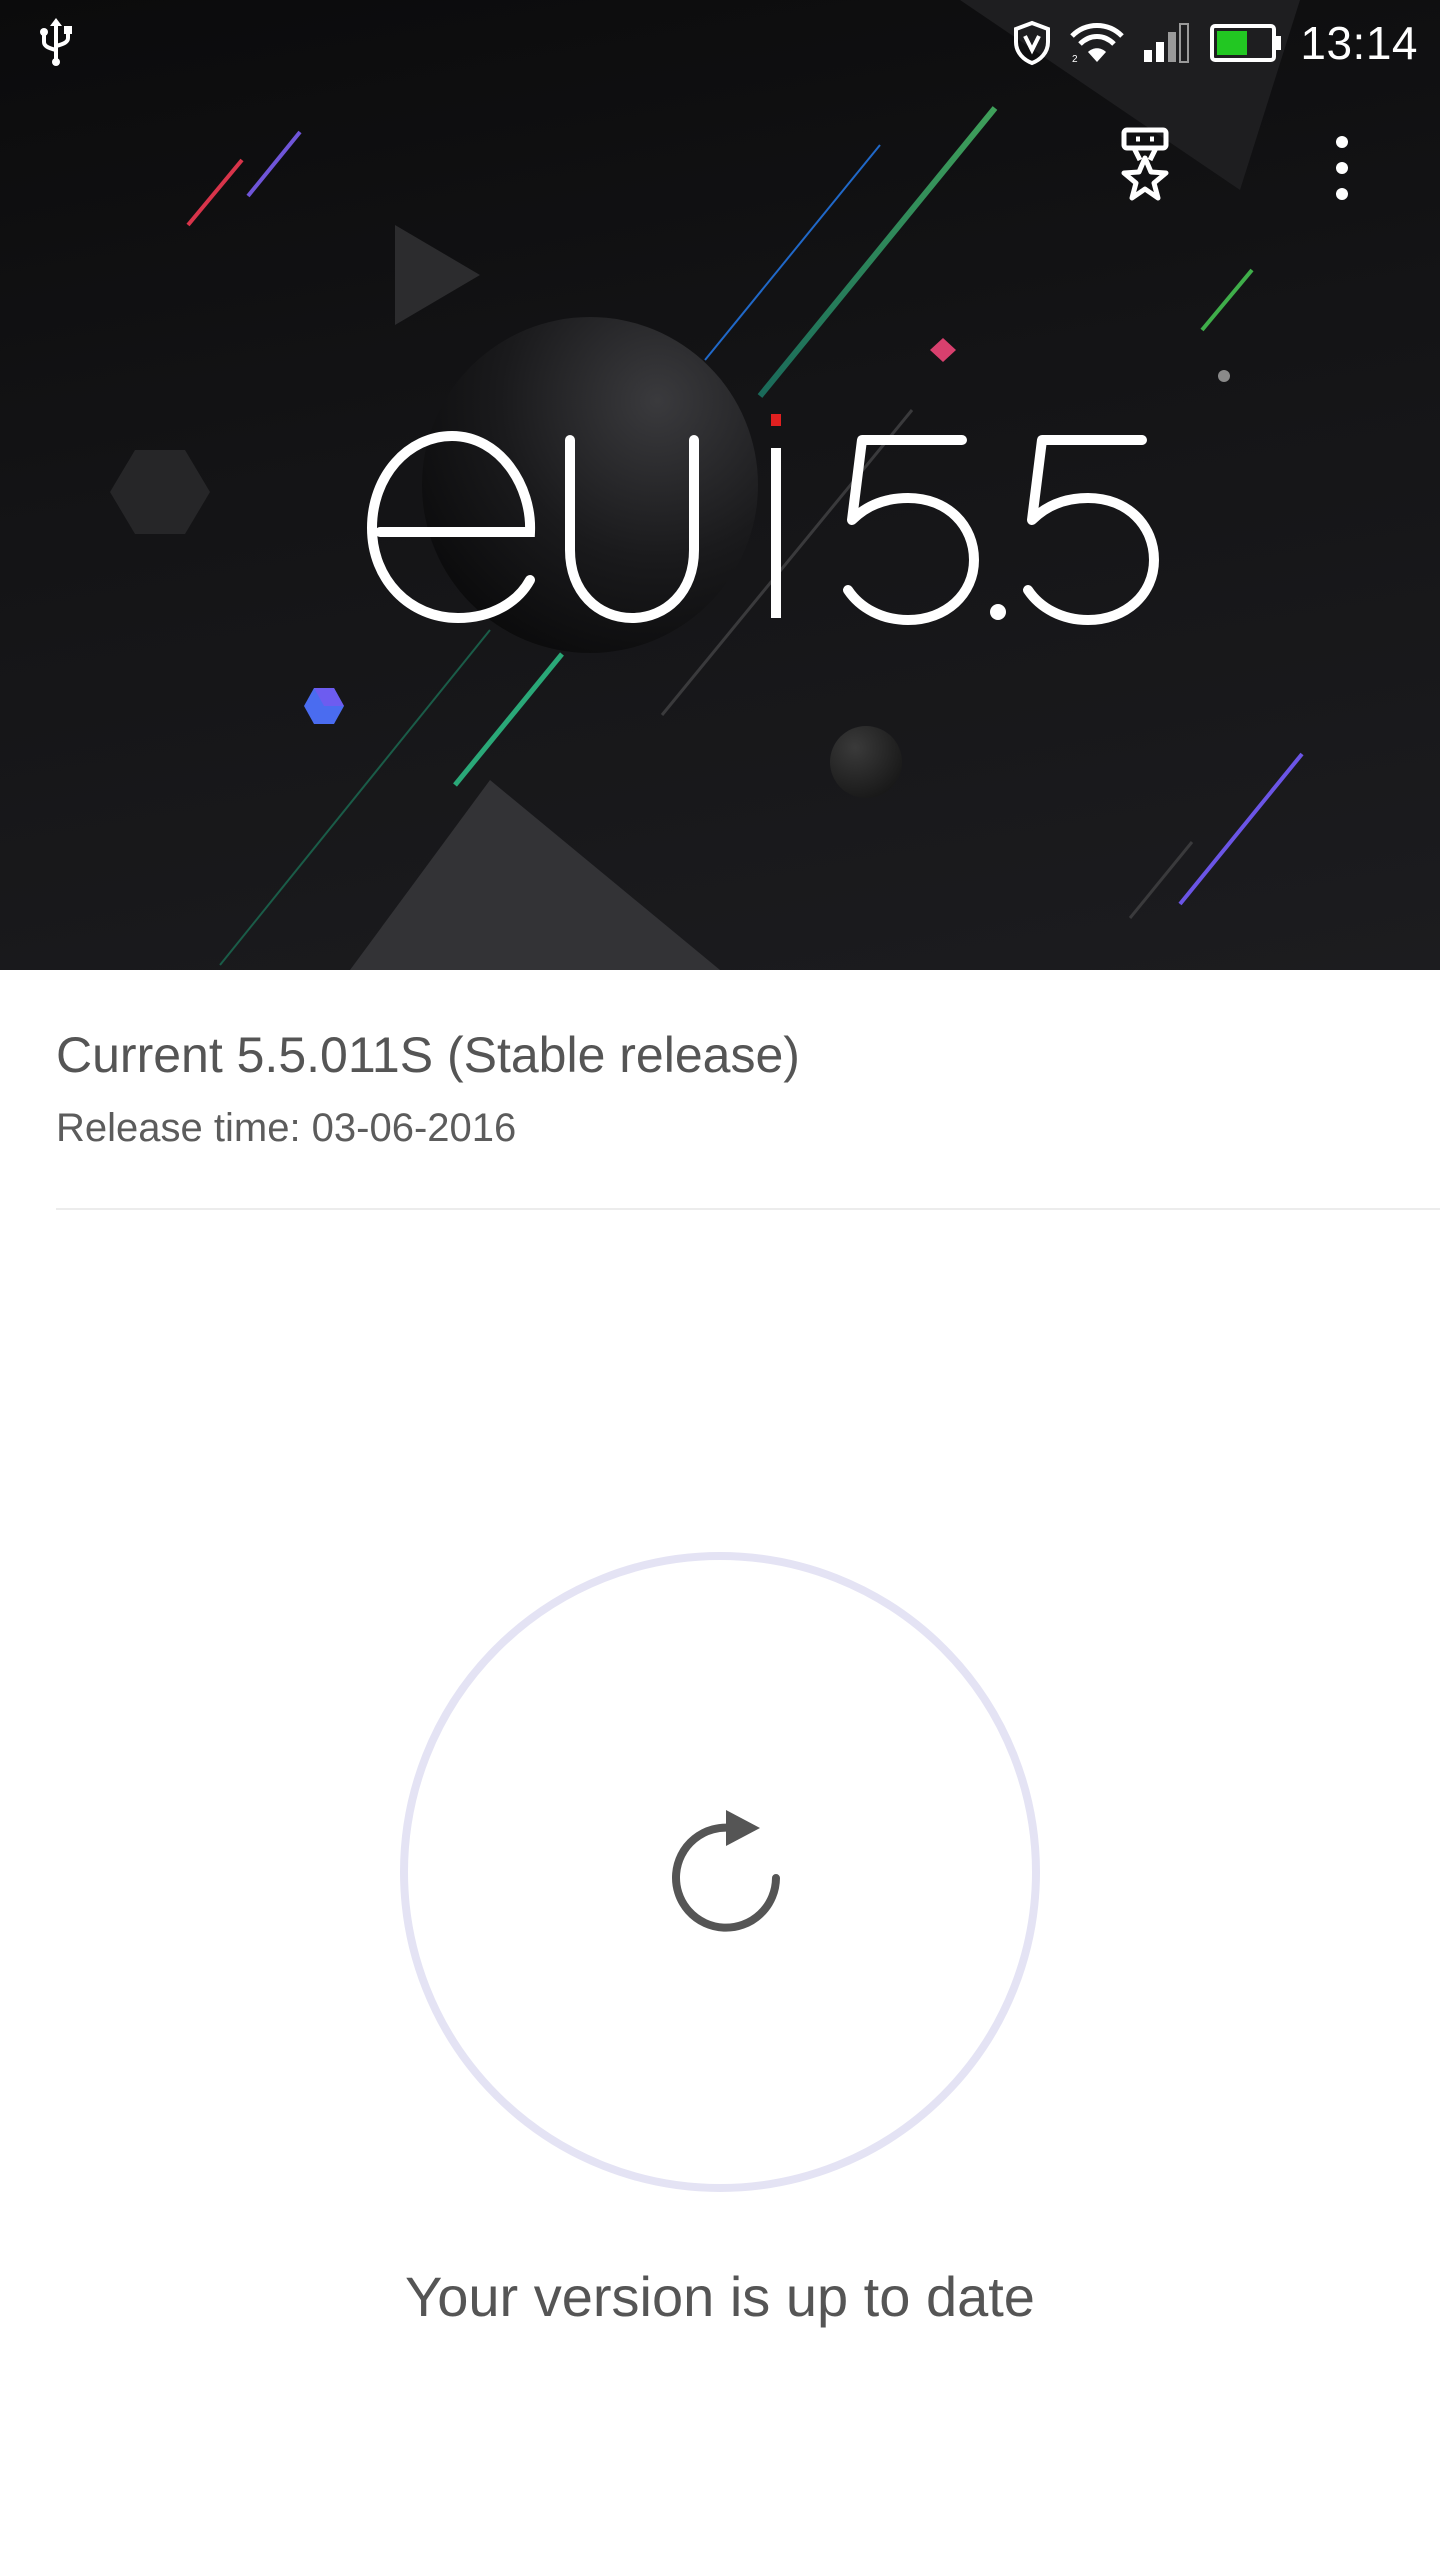 This screenshot has width=1440, height=2560. What do you see at coordinates (1145, 168) in the screenshot?
I see `award-icon` at bounding box center [1145, 168].